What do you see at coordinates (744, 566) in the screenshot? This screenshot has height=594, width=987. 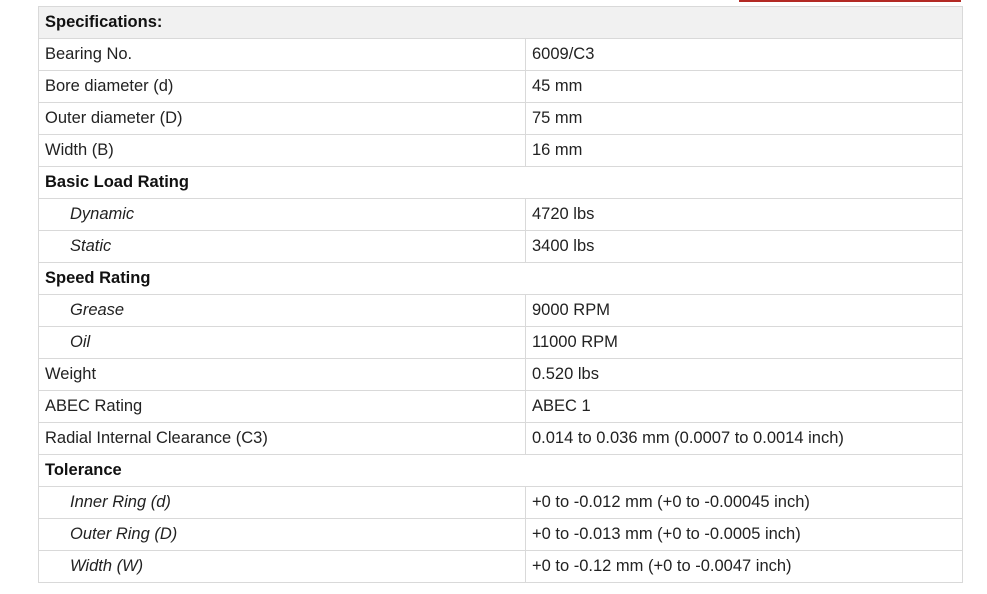 I see `spec-value: +0 to -0.12 mm (+0 to -0.0047 inch)` at bounding box center [744, 566].